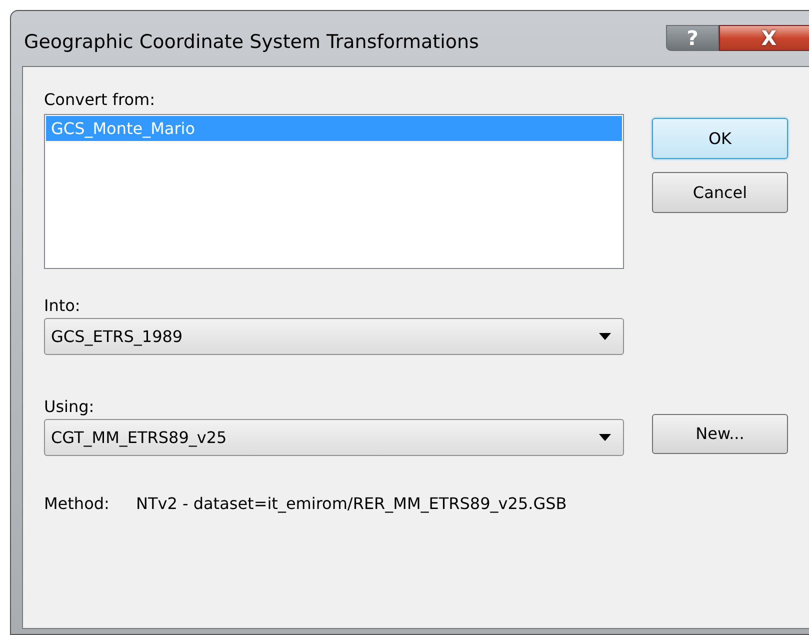 This screenshot has width=809, height=635. Describe the element at coordinates (251, 42) in the screenshot. I see `window-title: Geographic Coordinate System Transformations` at that location.